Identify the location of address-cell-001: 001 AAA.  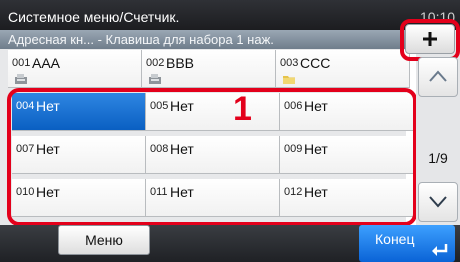
(75, 69).